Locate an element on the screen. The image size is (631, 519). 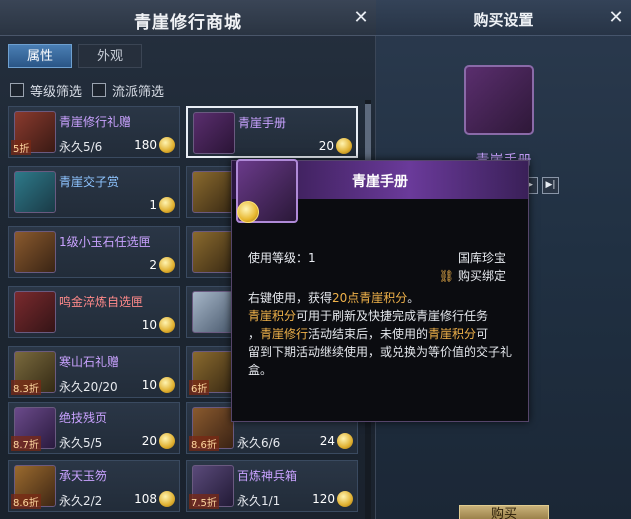
item-price: 1 is located at coordinates (153, 205).